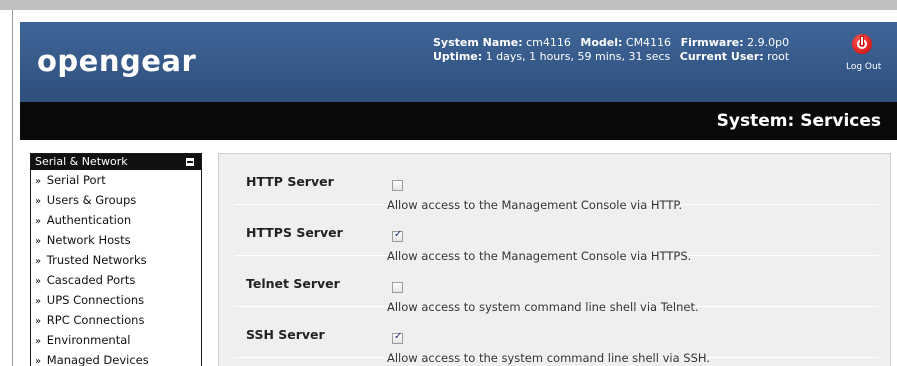 The image size is (897, 366). What do you see at coordinates (478, 42) in the screenshot?
I see `system-name-label: System Name:` at bounding box center [478, 42].